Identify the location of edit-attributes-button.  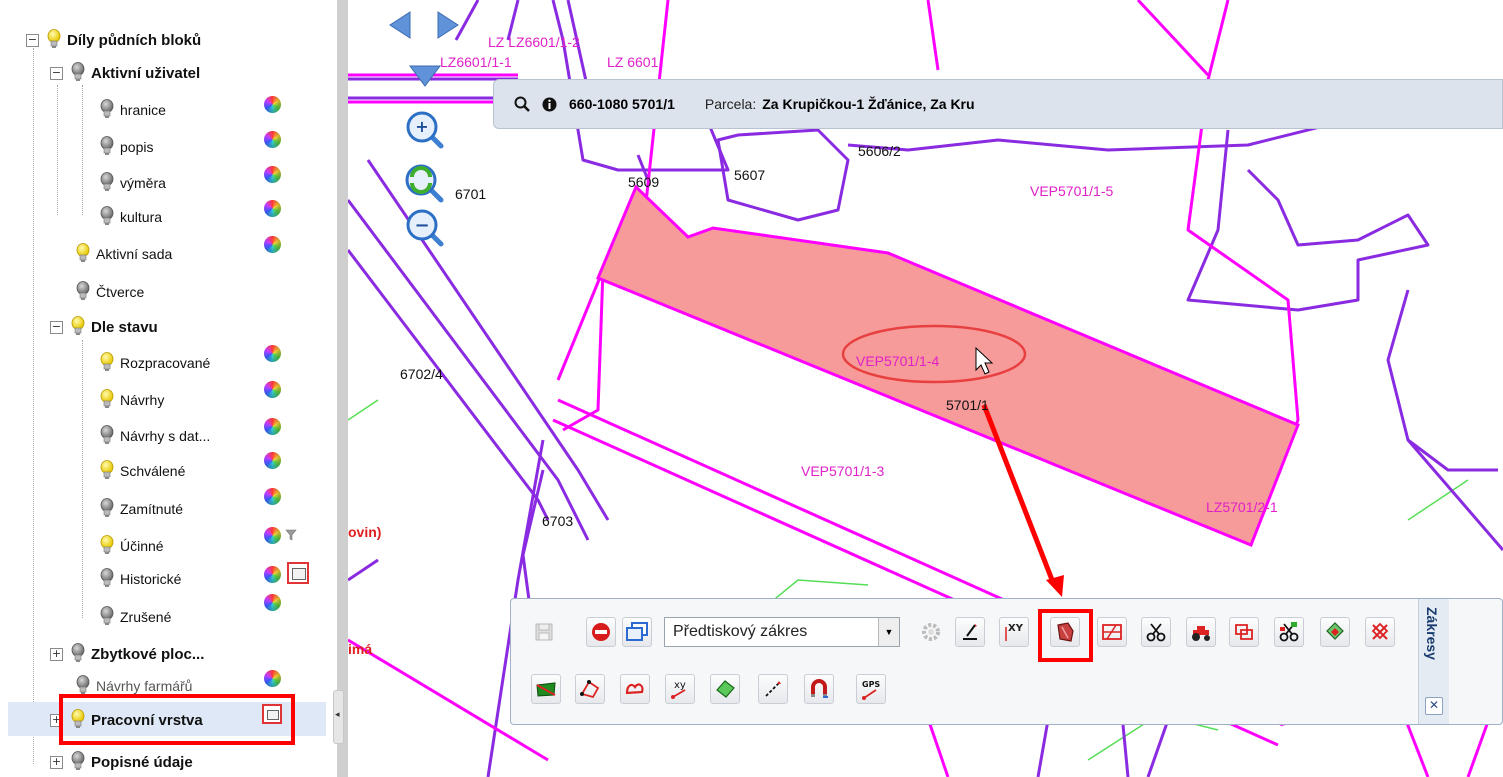
(970, 632).